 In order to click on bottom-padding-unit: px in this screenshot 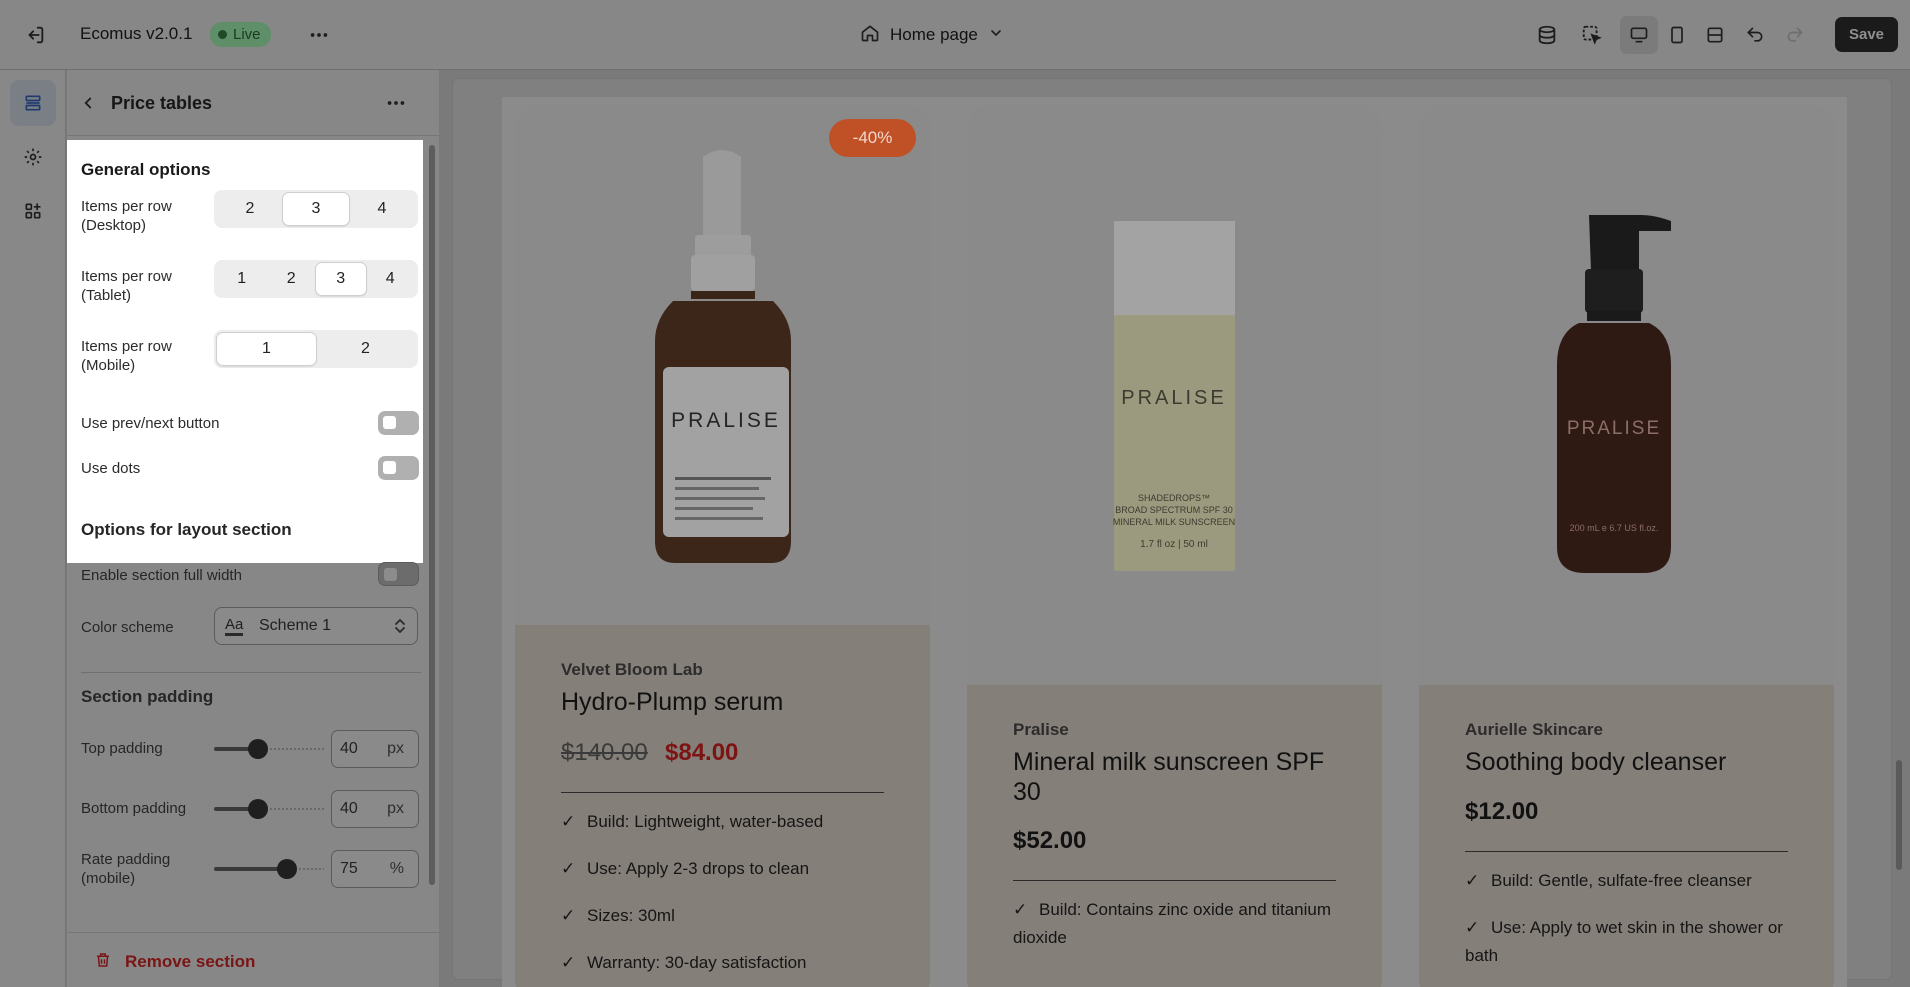, I will do `click(395, 808)`.